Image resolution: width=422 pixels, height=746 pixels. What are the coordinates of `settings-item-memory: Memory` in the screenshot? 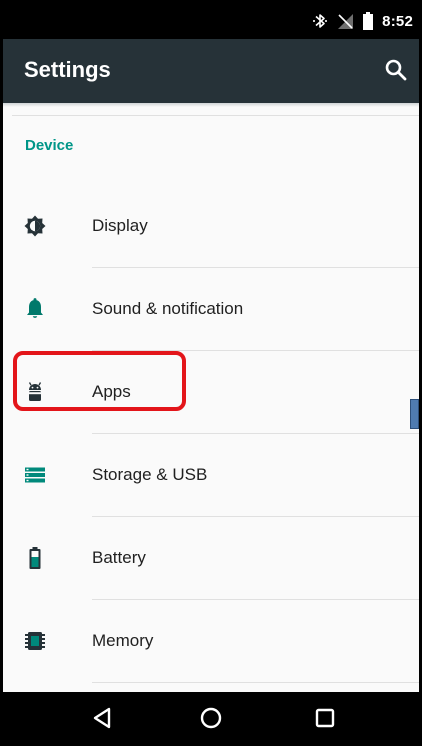 It's located at (211, 641).